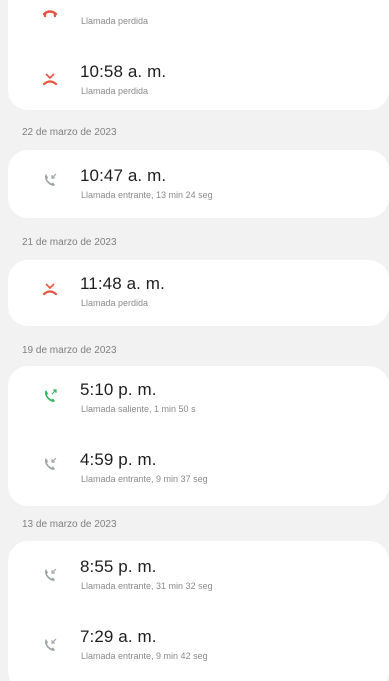 The width and height of the screenshot is (389, 681). Describe the element at coordinates (198, 20) in the screenshot. I see `call-log-entry: Llamada perdida` at that location.